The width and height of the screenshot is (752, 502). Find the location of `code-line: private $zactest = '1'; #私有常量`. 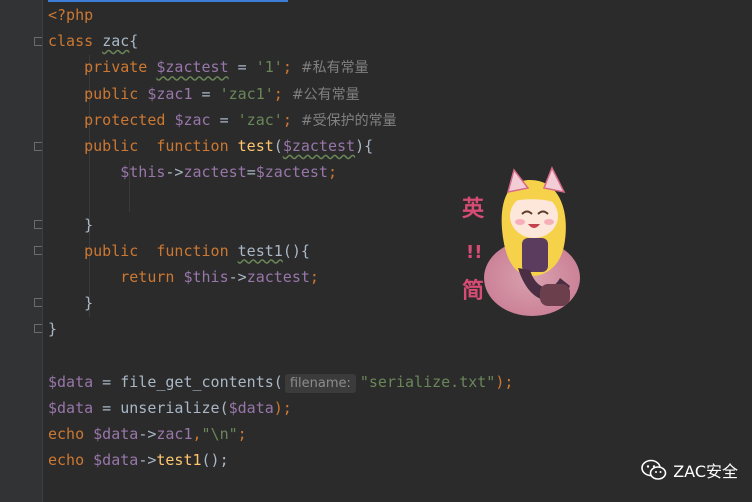

code-line: private $zactest = '1'; #私有常量 is located at coordinates (398, 67).